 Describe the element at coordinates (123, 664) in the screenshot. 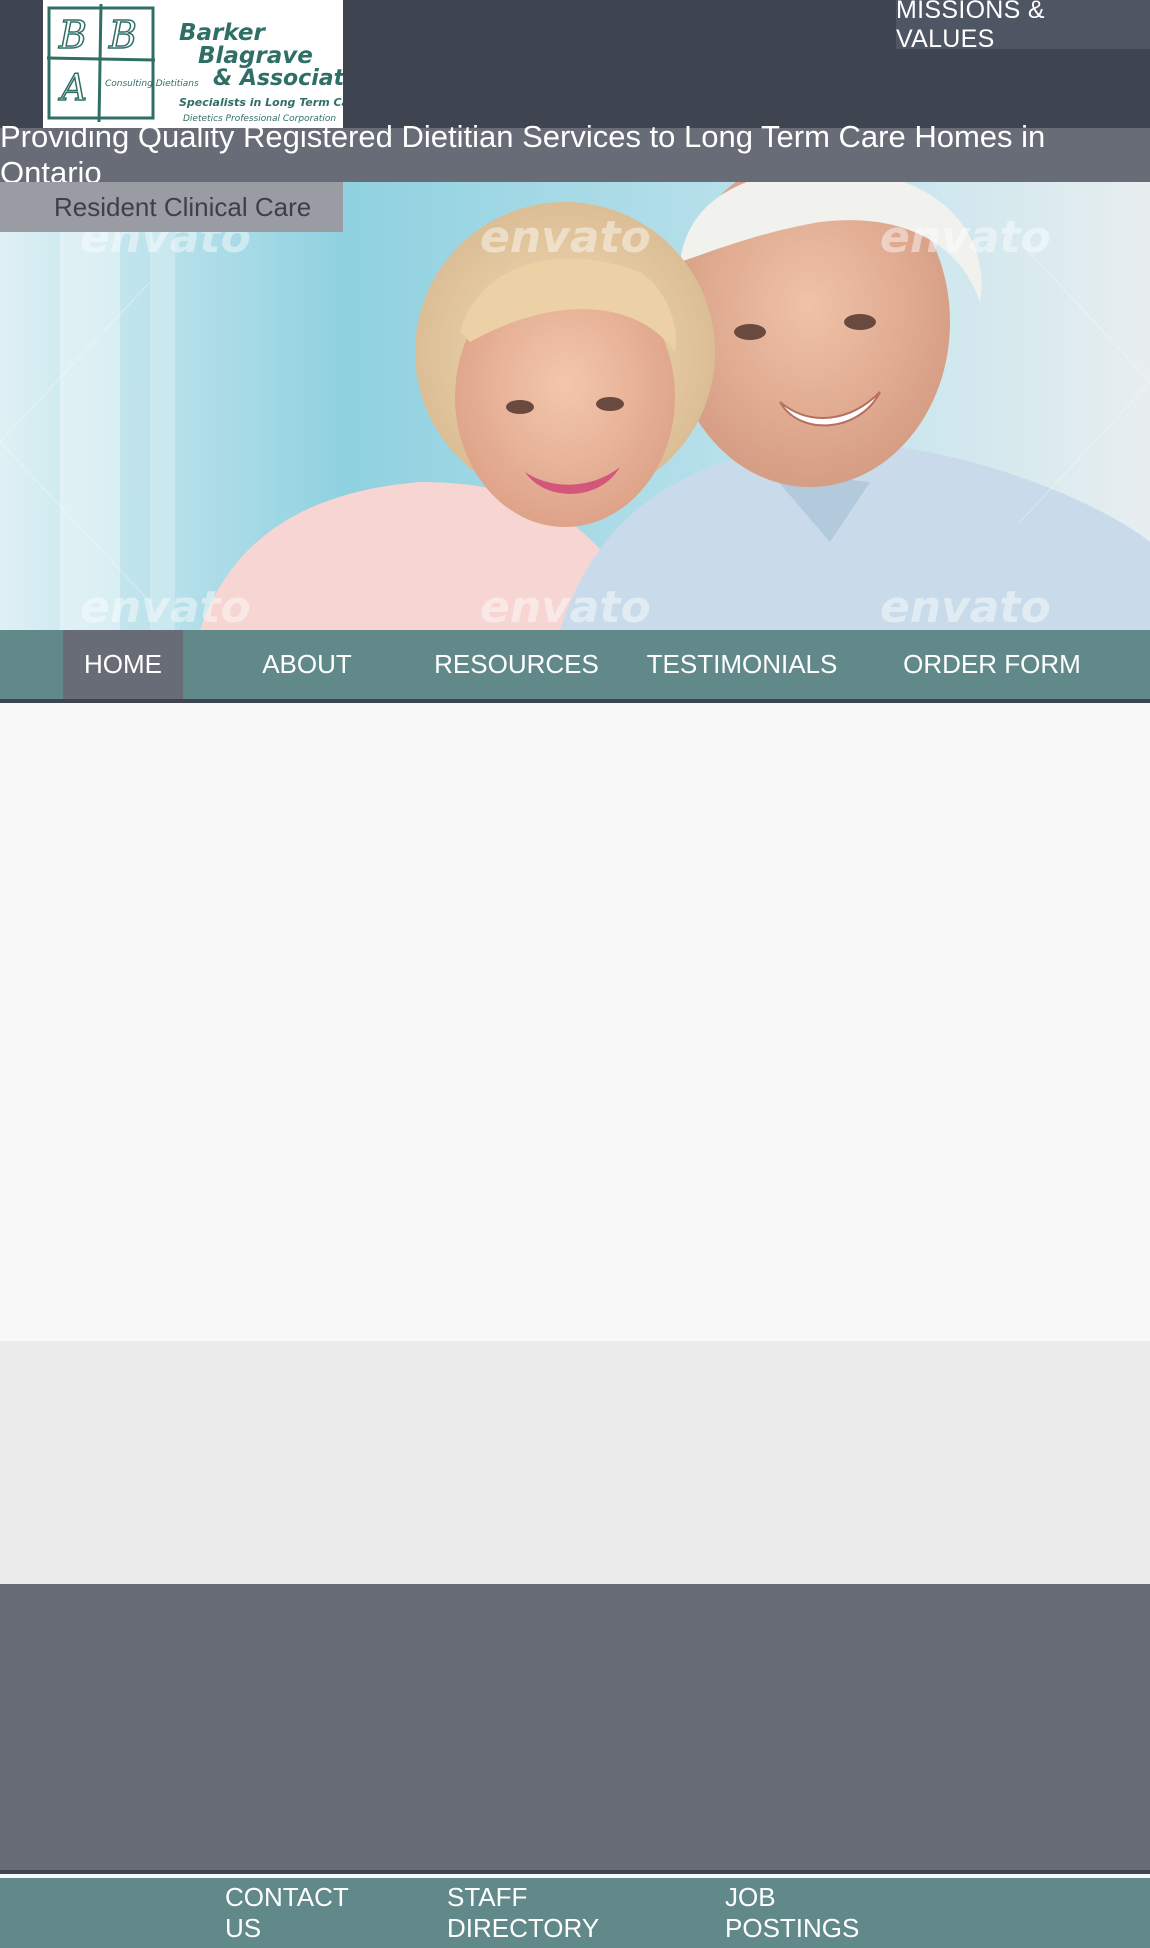

I see `nav-home: HOME` at that location.